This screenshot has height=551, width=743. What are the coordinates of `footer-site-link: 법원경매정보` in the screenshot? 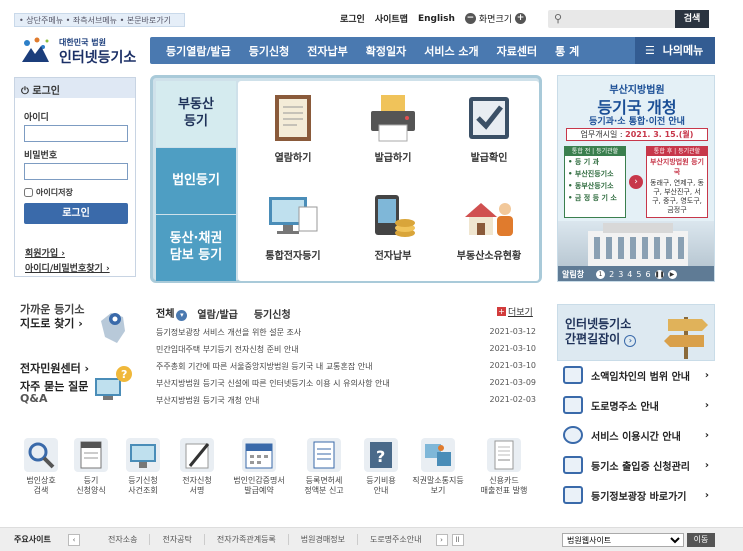 It's located at (323, 539).